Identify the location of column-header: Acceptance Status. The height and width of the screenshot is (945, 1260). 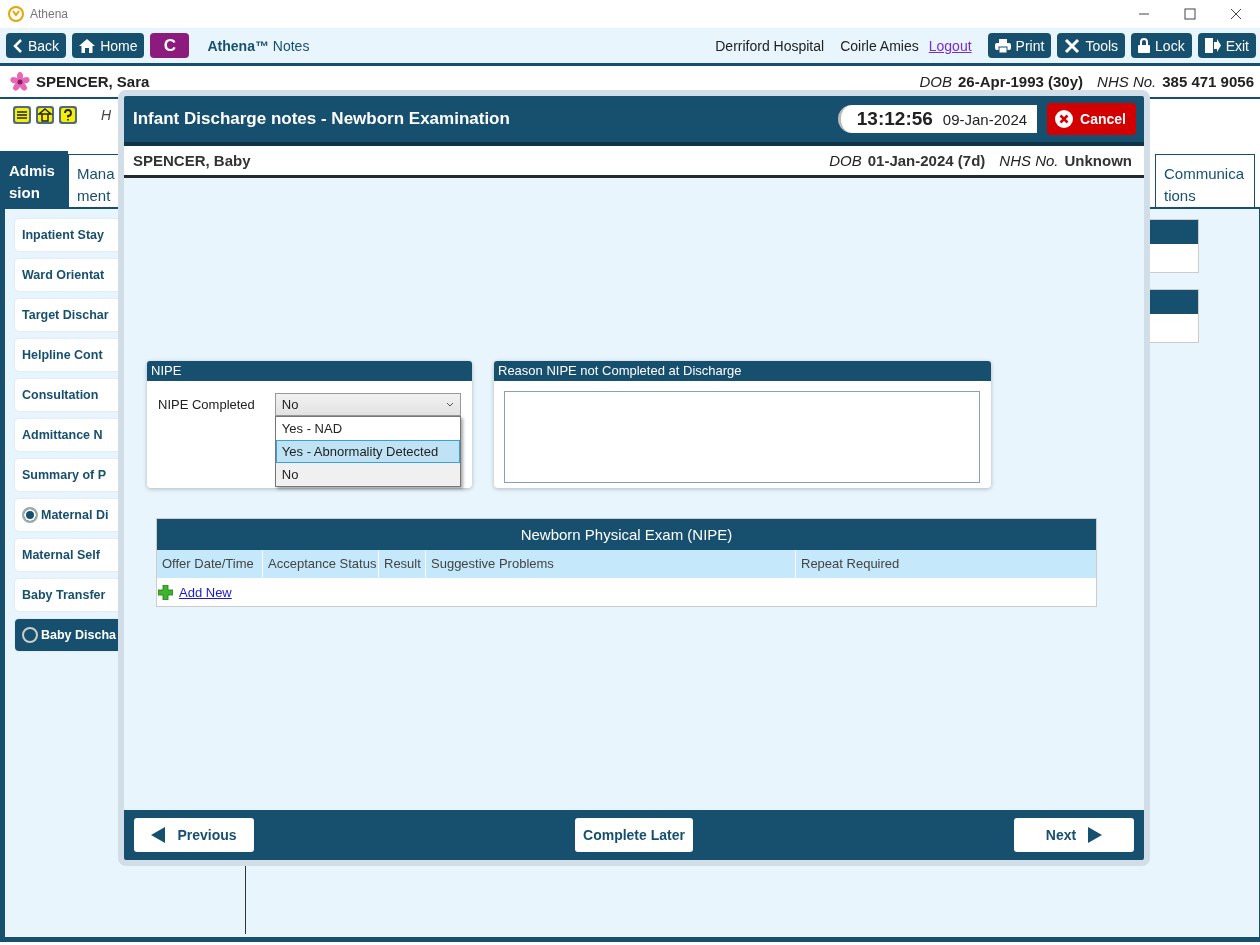
(321, 564).